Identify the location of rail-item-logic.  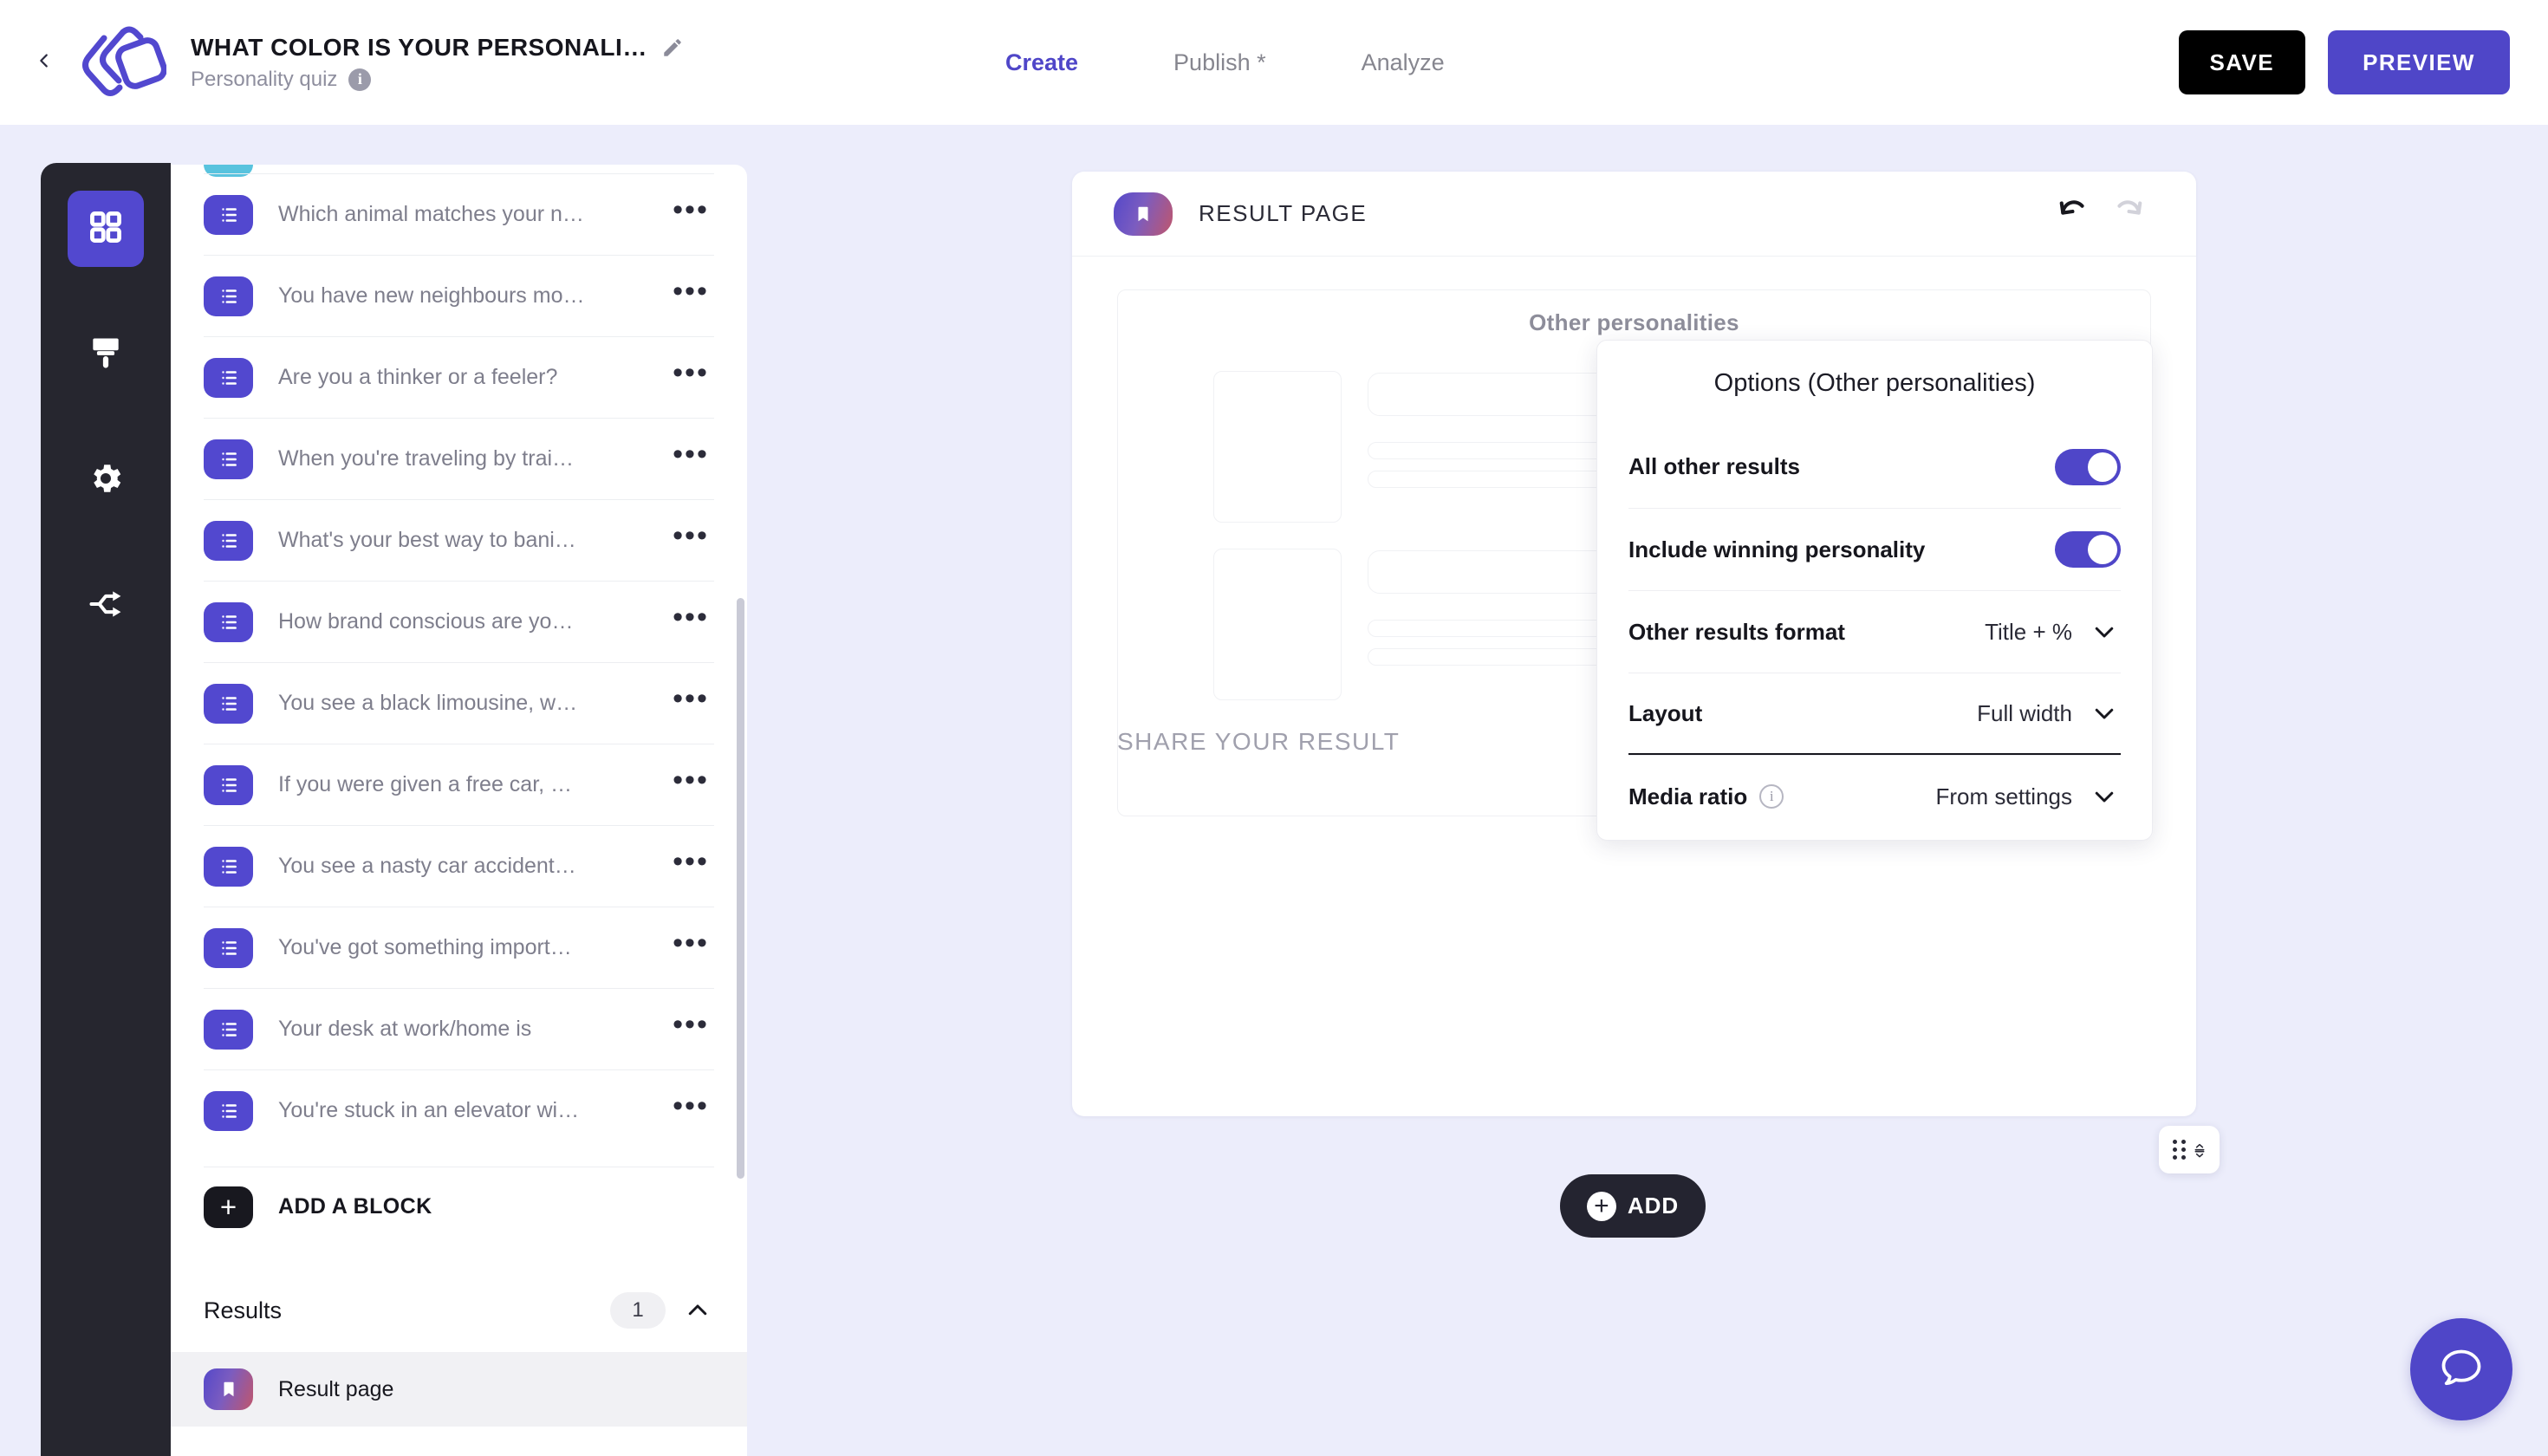
(106, 606).